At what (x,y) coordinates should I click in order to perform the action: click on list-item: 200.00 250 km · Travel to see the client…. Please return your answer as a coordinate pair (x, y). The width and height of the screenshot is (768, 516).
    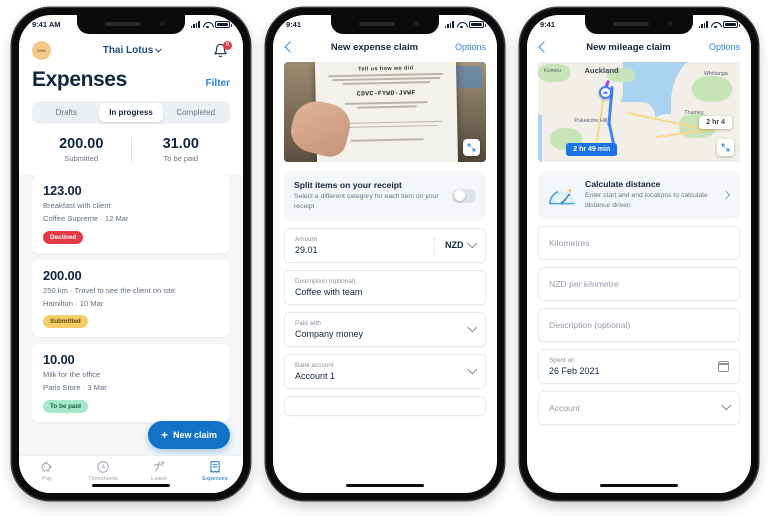
    Looking at the image, I should click on (131, 298).